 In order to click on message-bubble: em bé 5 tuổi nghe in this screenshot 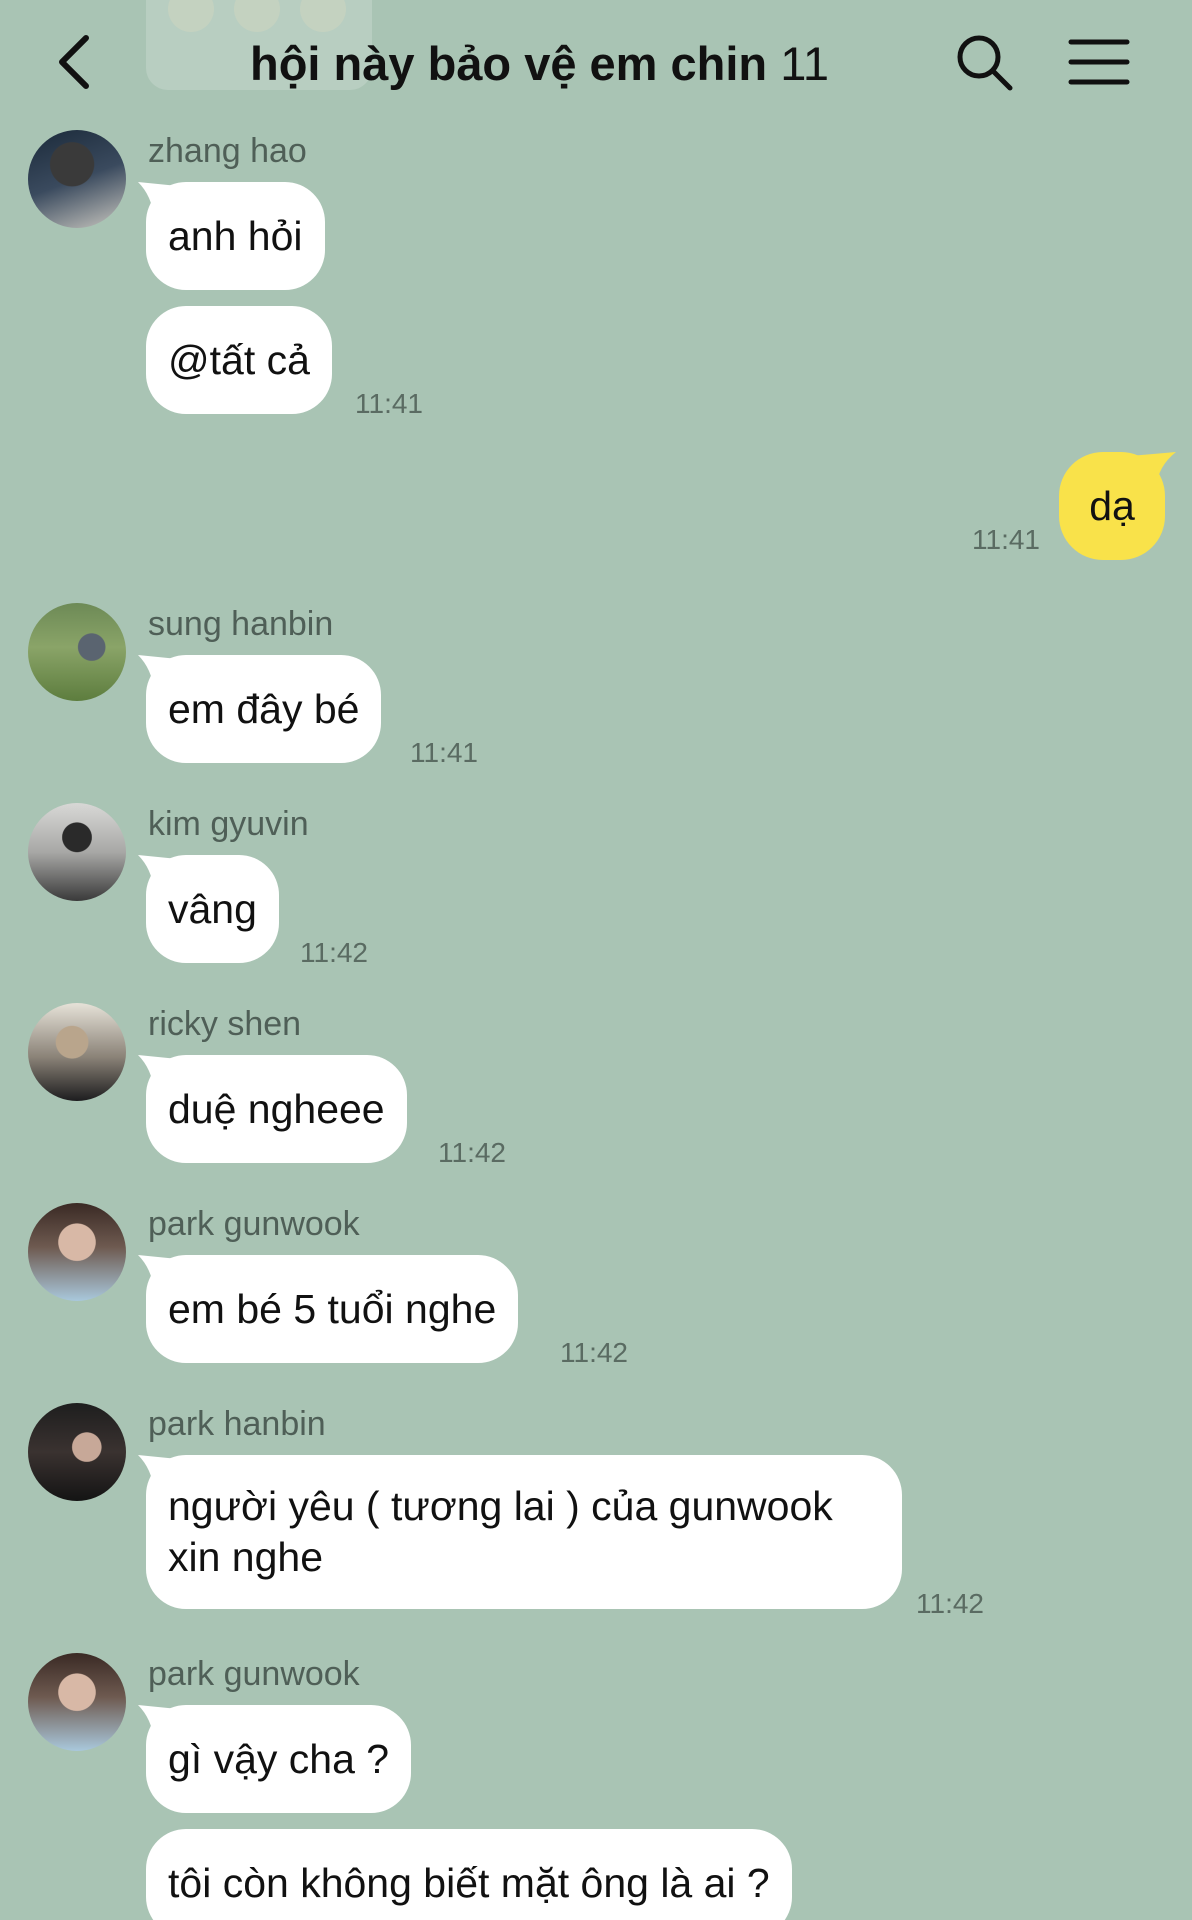, I will do `click(332, 1309)`.